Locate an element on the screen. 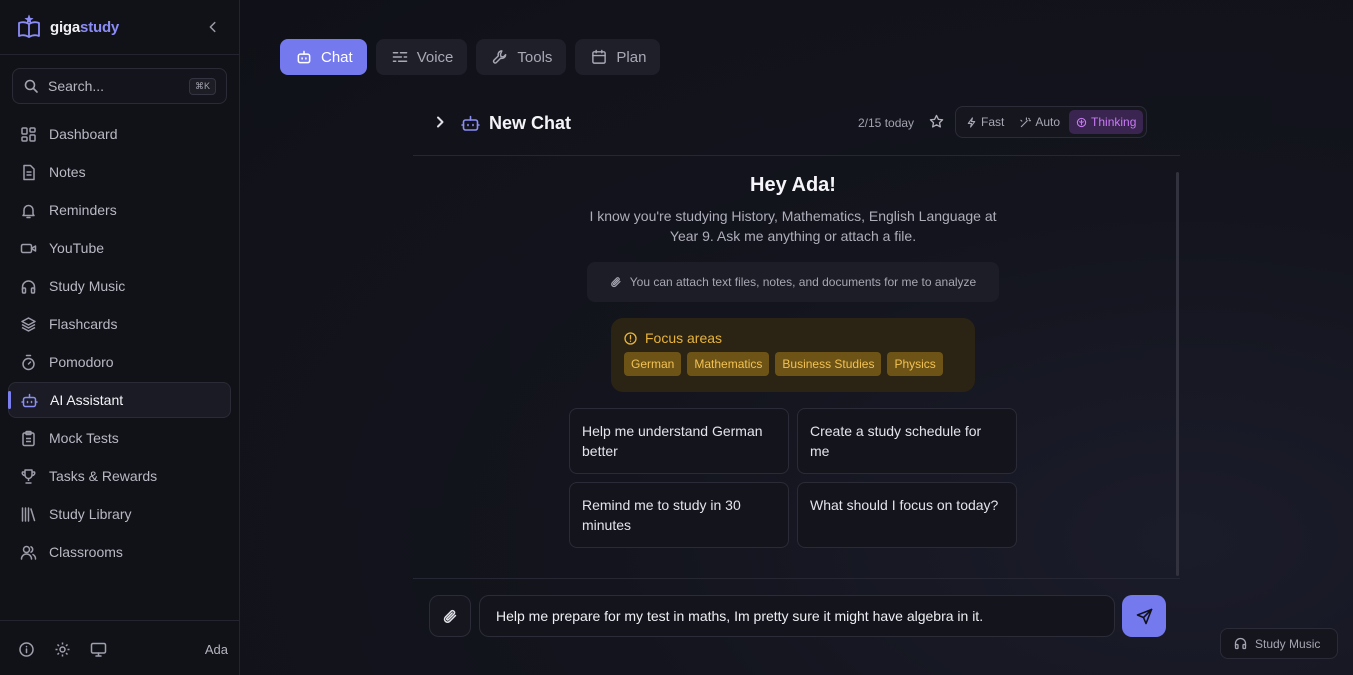 The image size is (1353, 675). monitor-icon is located at coordinates (98, 649).